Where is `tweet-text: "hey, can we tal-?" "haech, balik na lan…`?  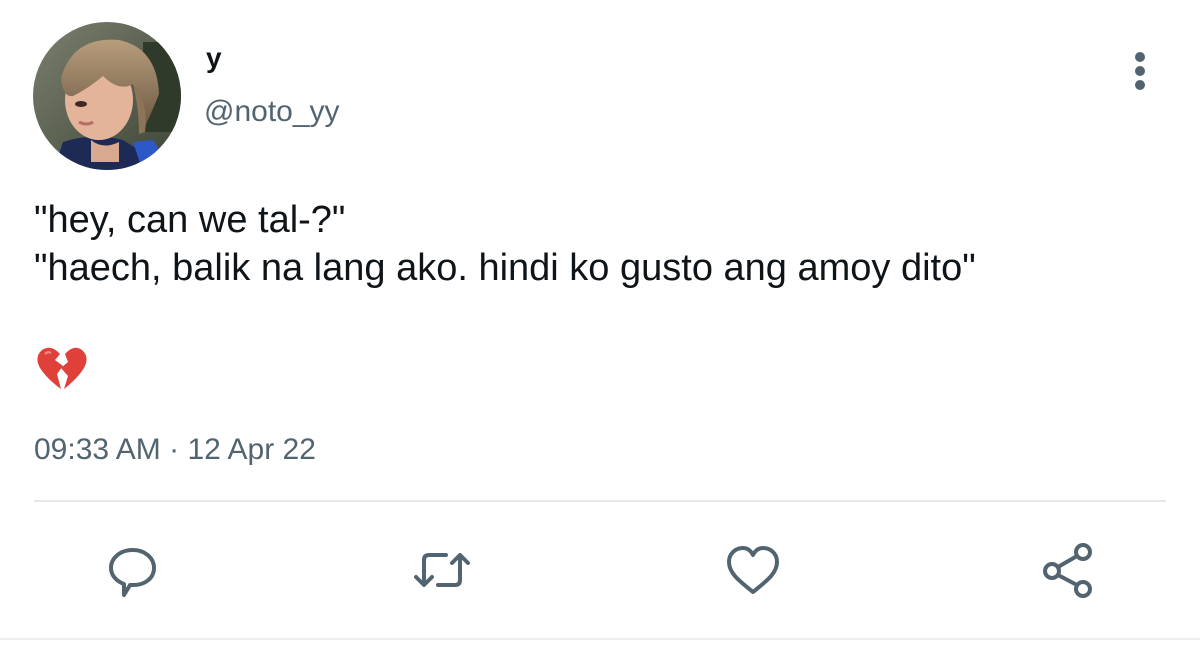 tweet-text: "hey, can we tal-?" "haech, balik na lan… is located at coordinates (505, 244).